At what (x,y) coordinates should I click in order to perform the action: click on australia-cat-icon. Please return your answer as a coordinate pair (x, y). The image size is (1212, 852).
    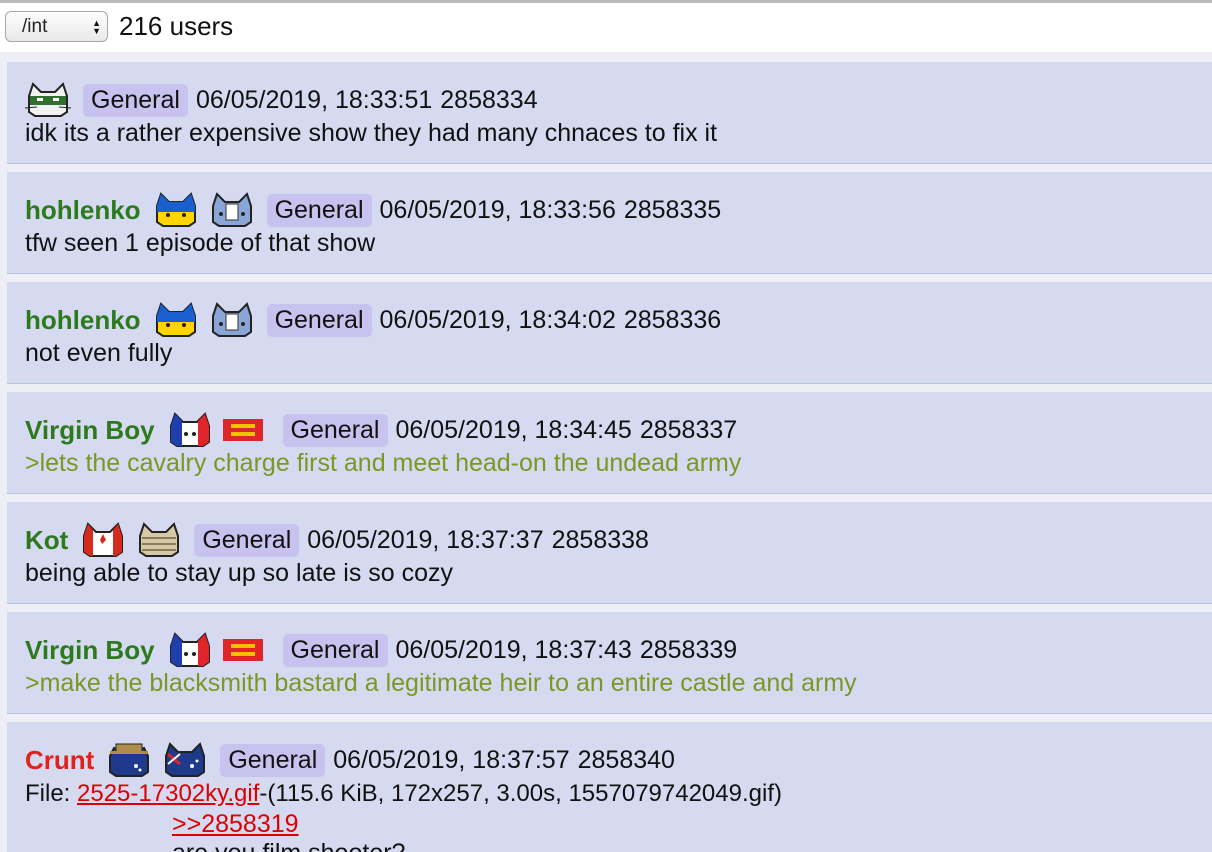
    Looking at the image, I should click on (185, 760).